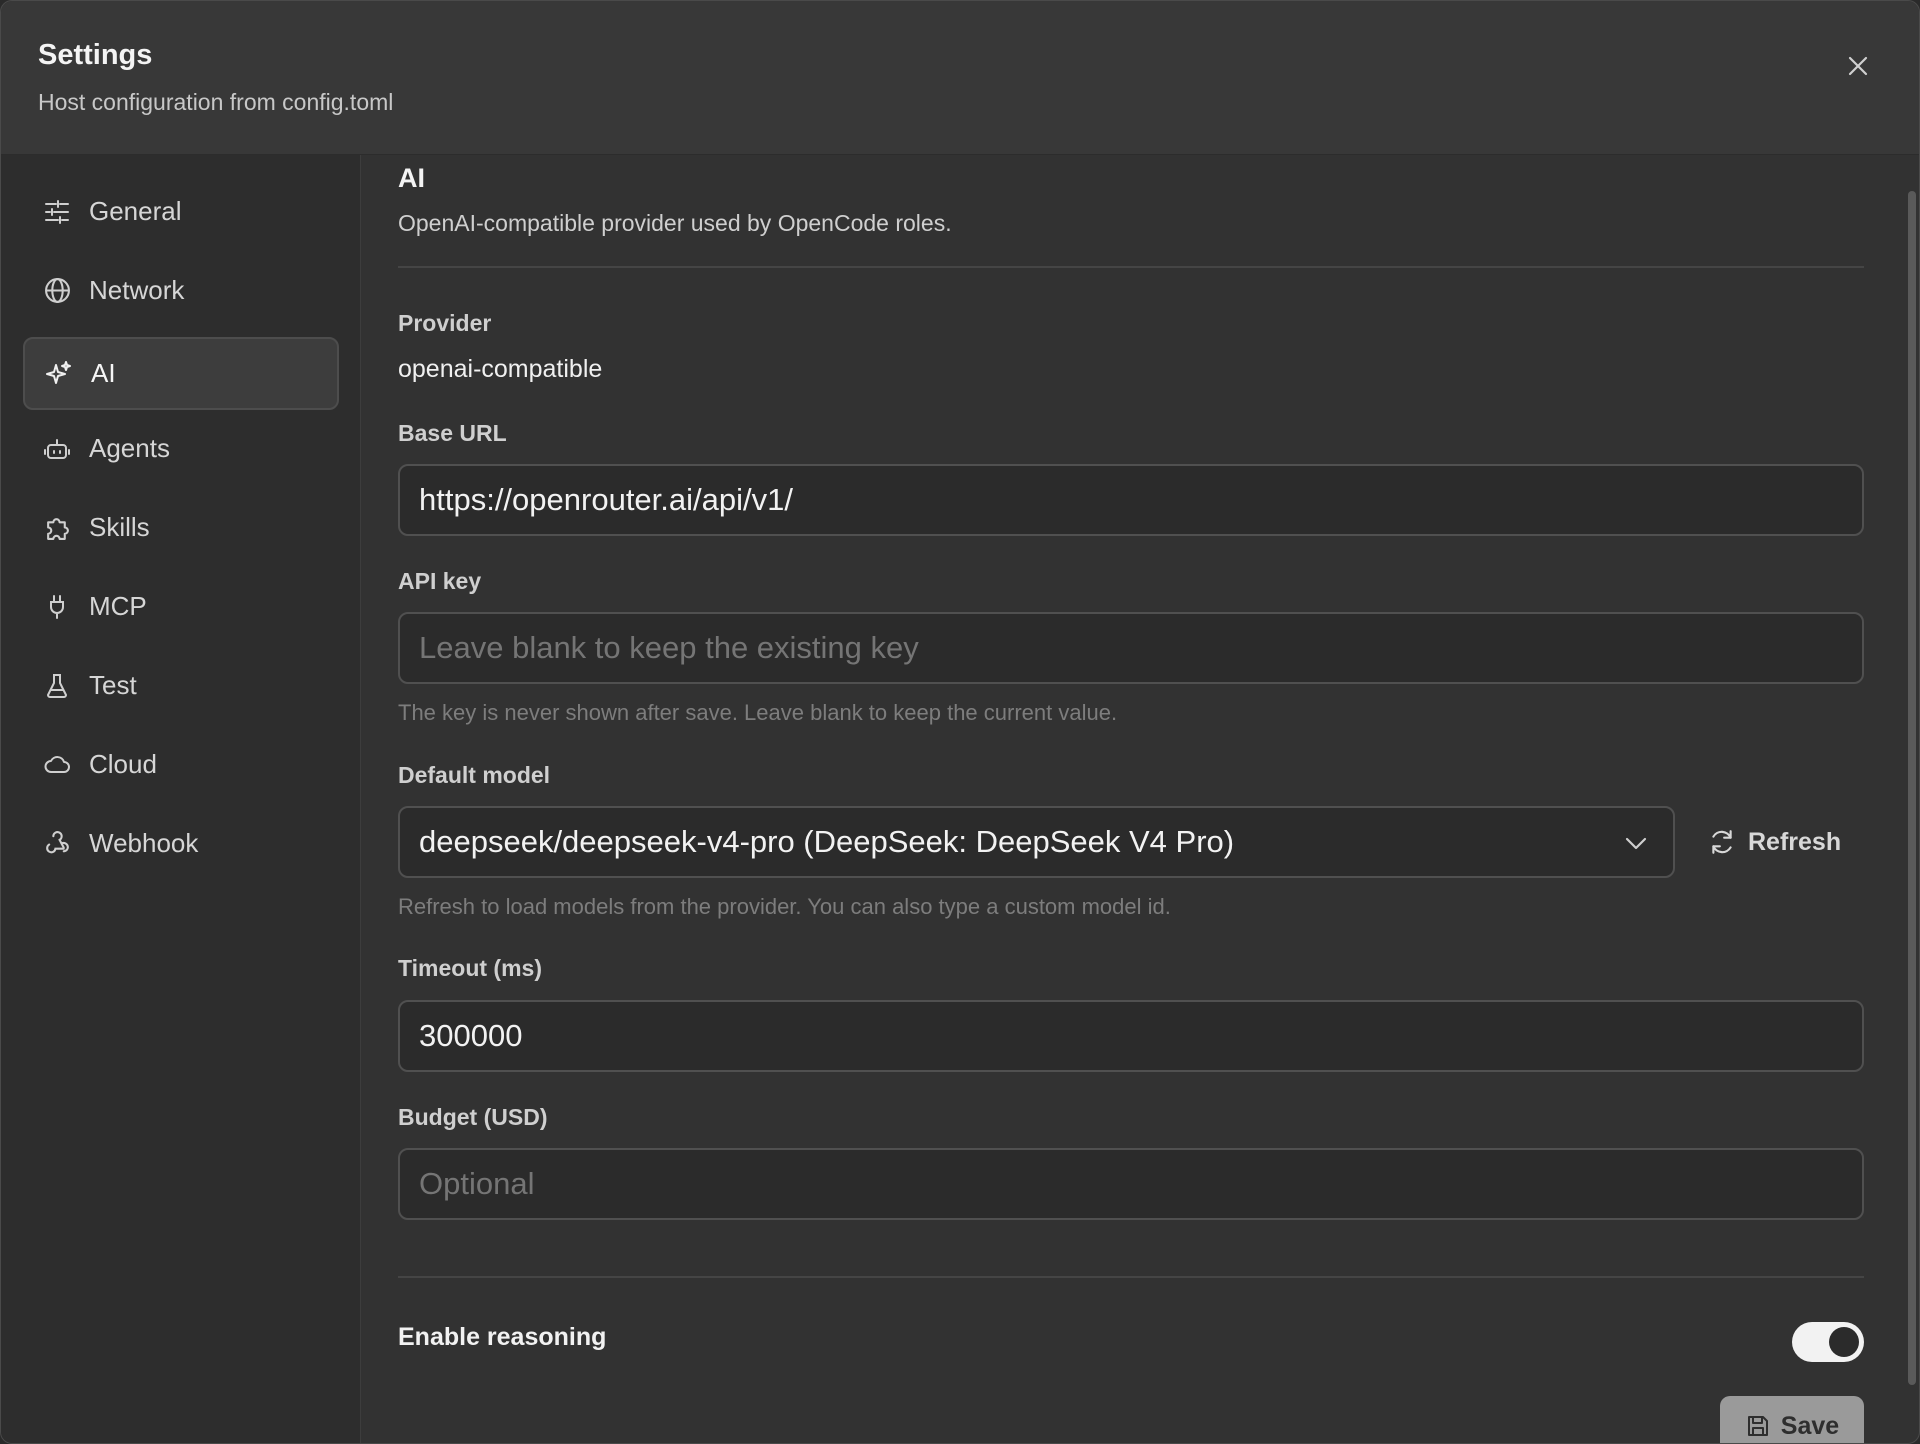 The width and height of the screenshot is (1920, 1444). I want to click on close-button, so click(1858, 66).